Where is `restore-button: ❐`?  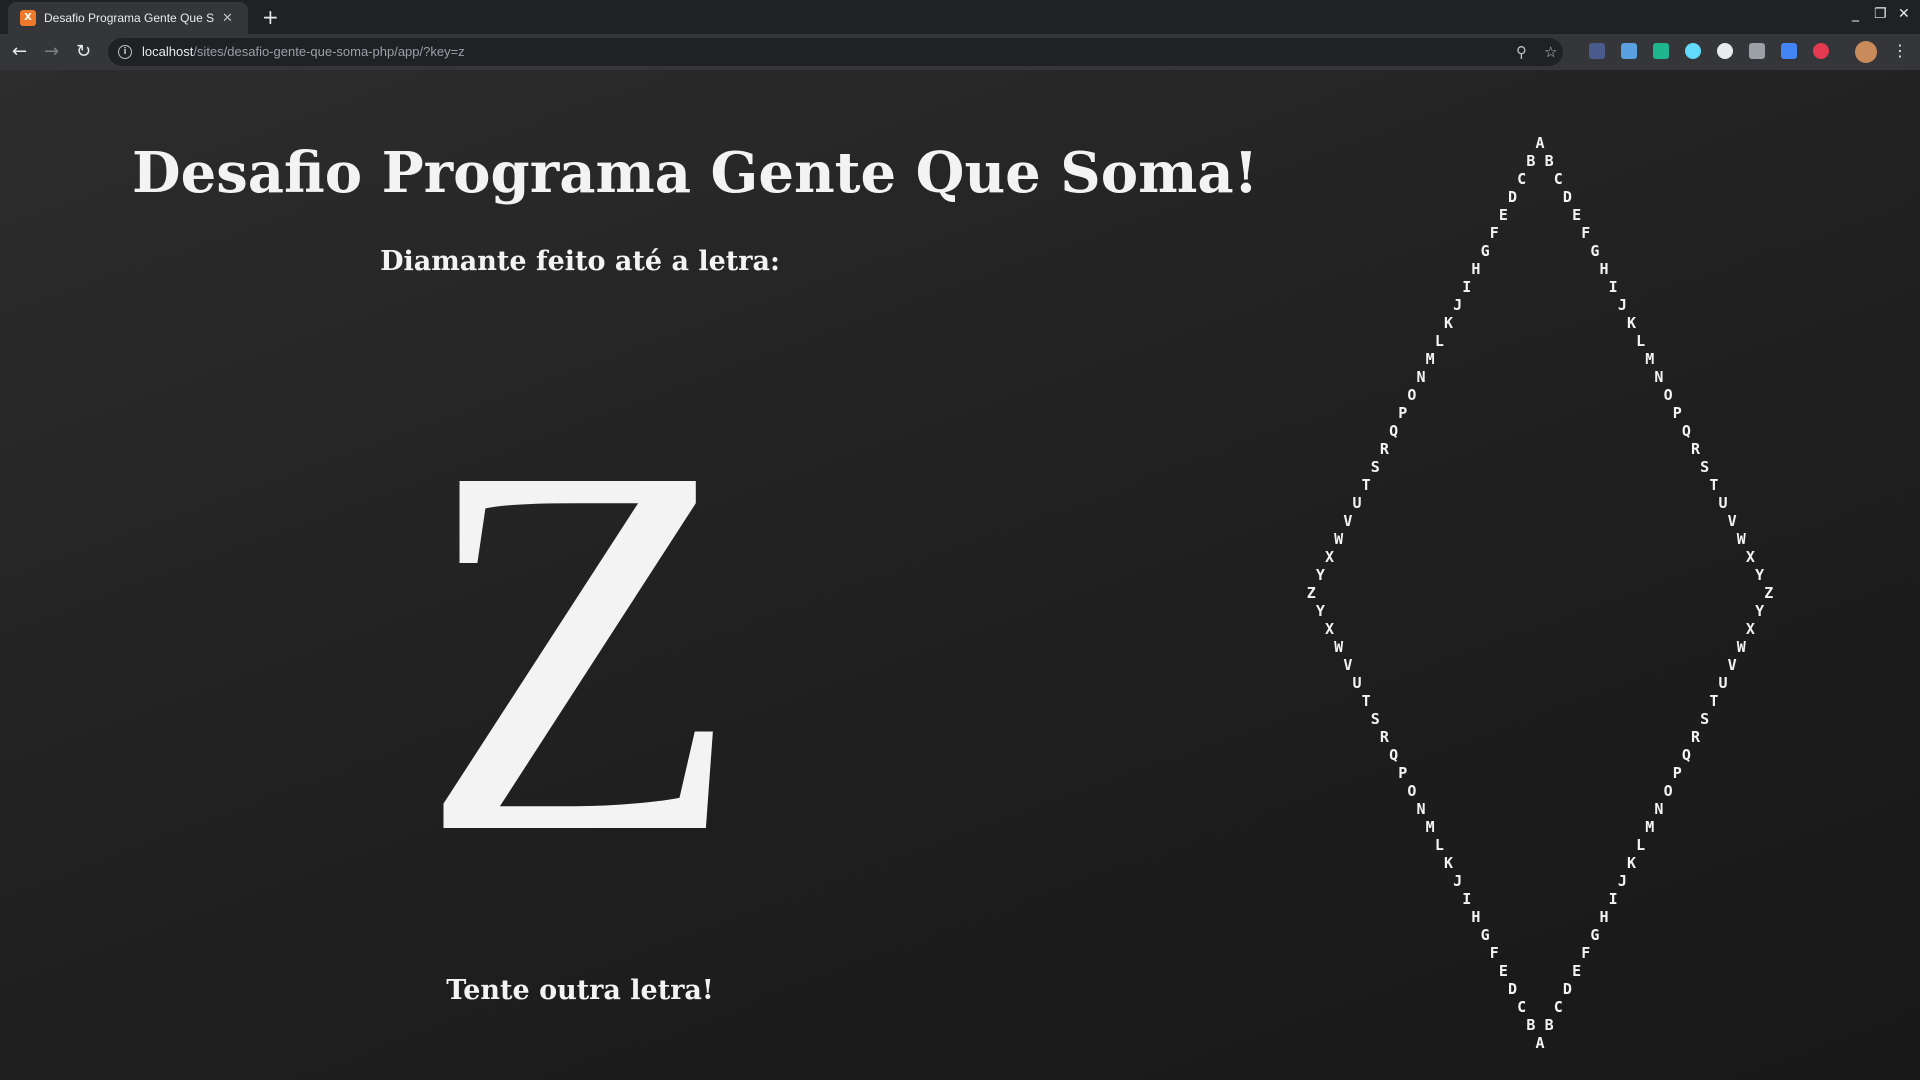 restore-button: ❐ is located at coordinates (1880, 14).